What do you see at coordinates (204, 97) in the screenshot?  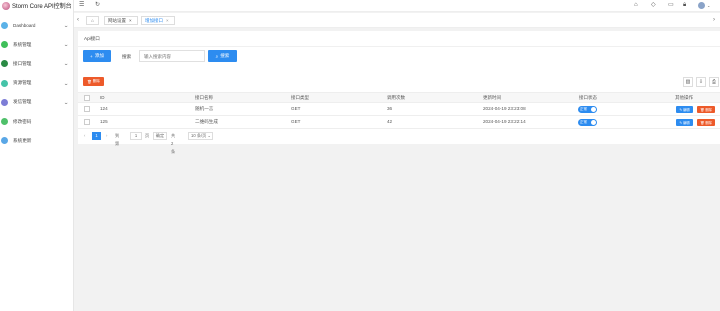 I see `header-name: 接口名称` at bounding box center [204, 97].